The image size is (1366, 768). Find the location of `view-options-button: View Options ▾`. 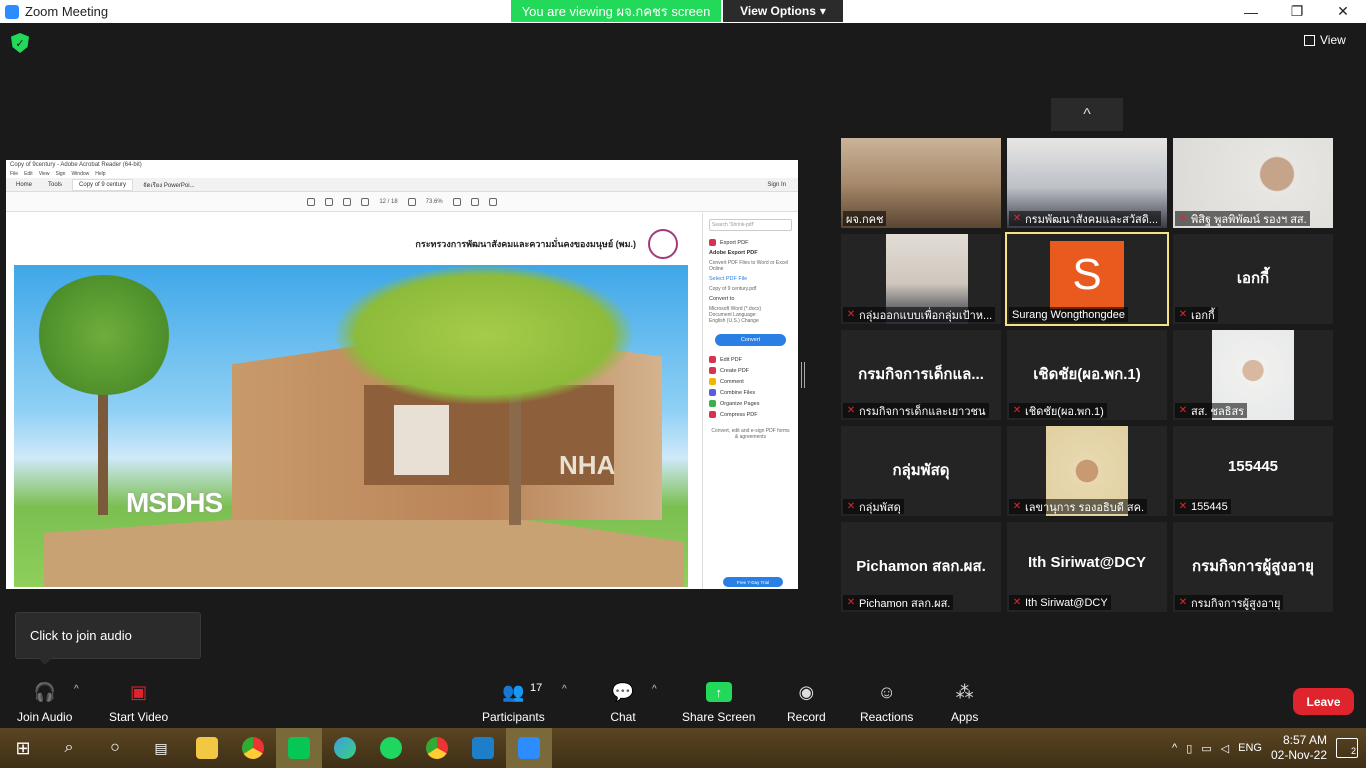

view-options-button: View Options ▾ is located at coordinates (783, 11).